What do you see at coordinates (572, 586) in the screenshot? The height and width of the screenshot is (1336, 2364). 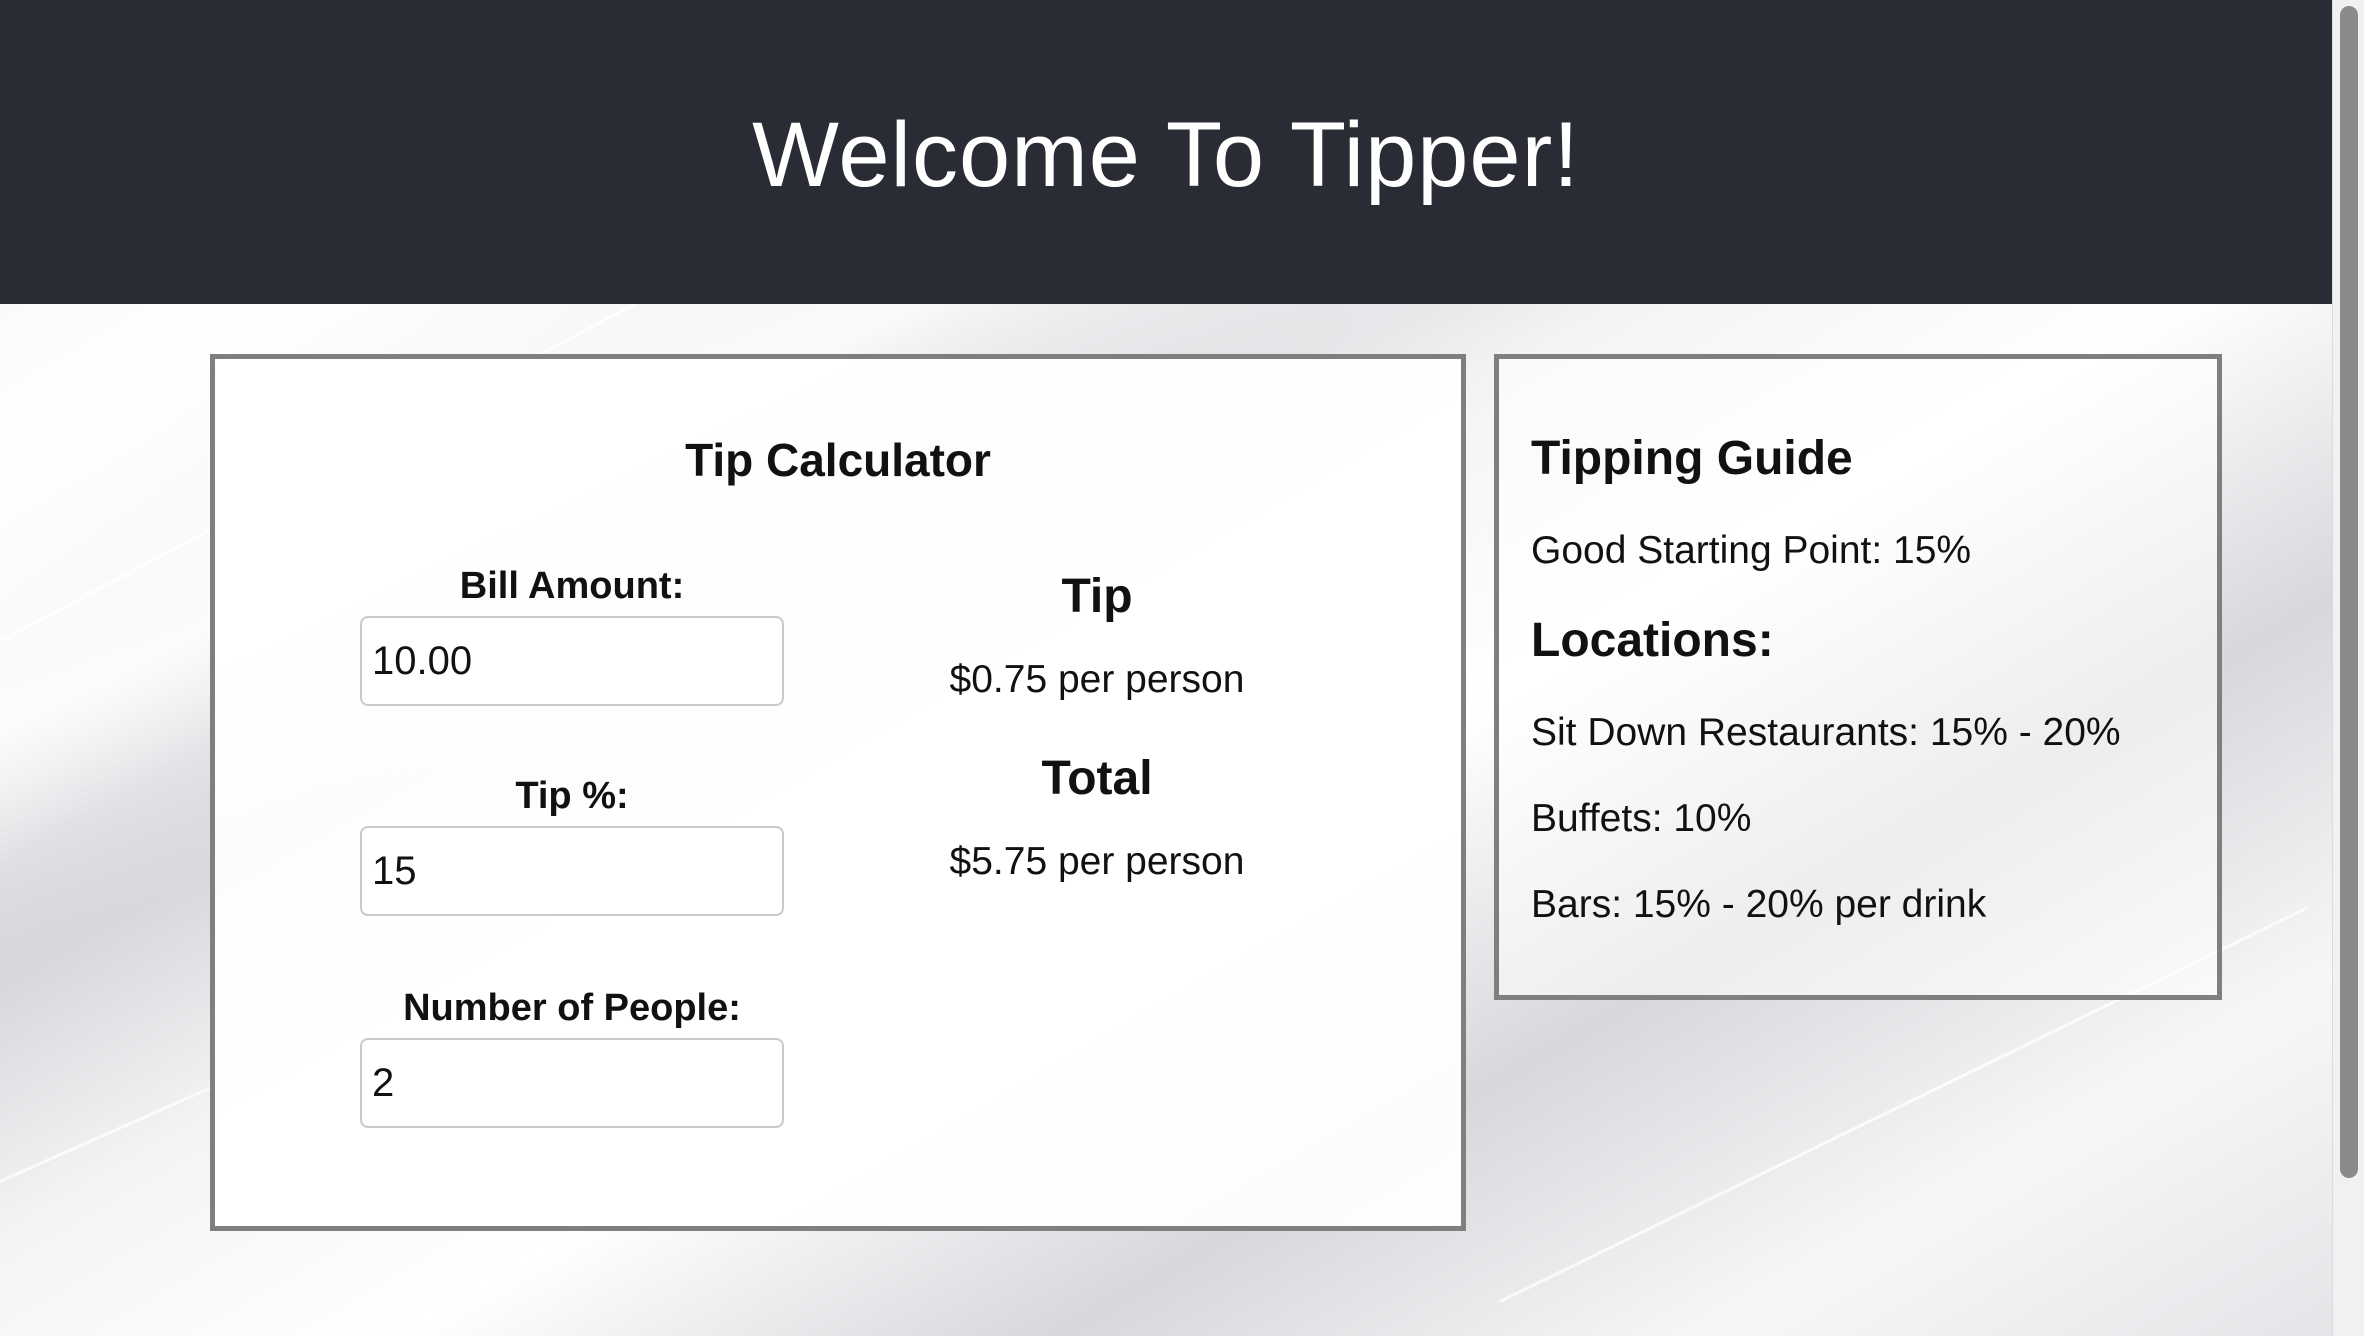 I see `bill-amount-label: Bill Amount:` at bounding box center [572, 586].